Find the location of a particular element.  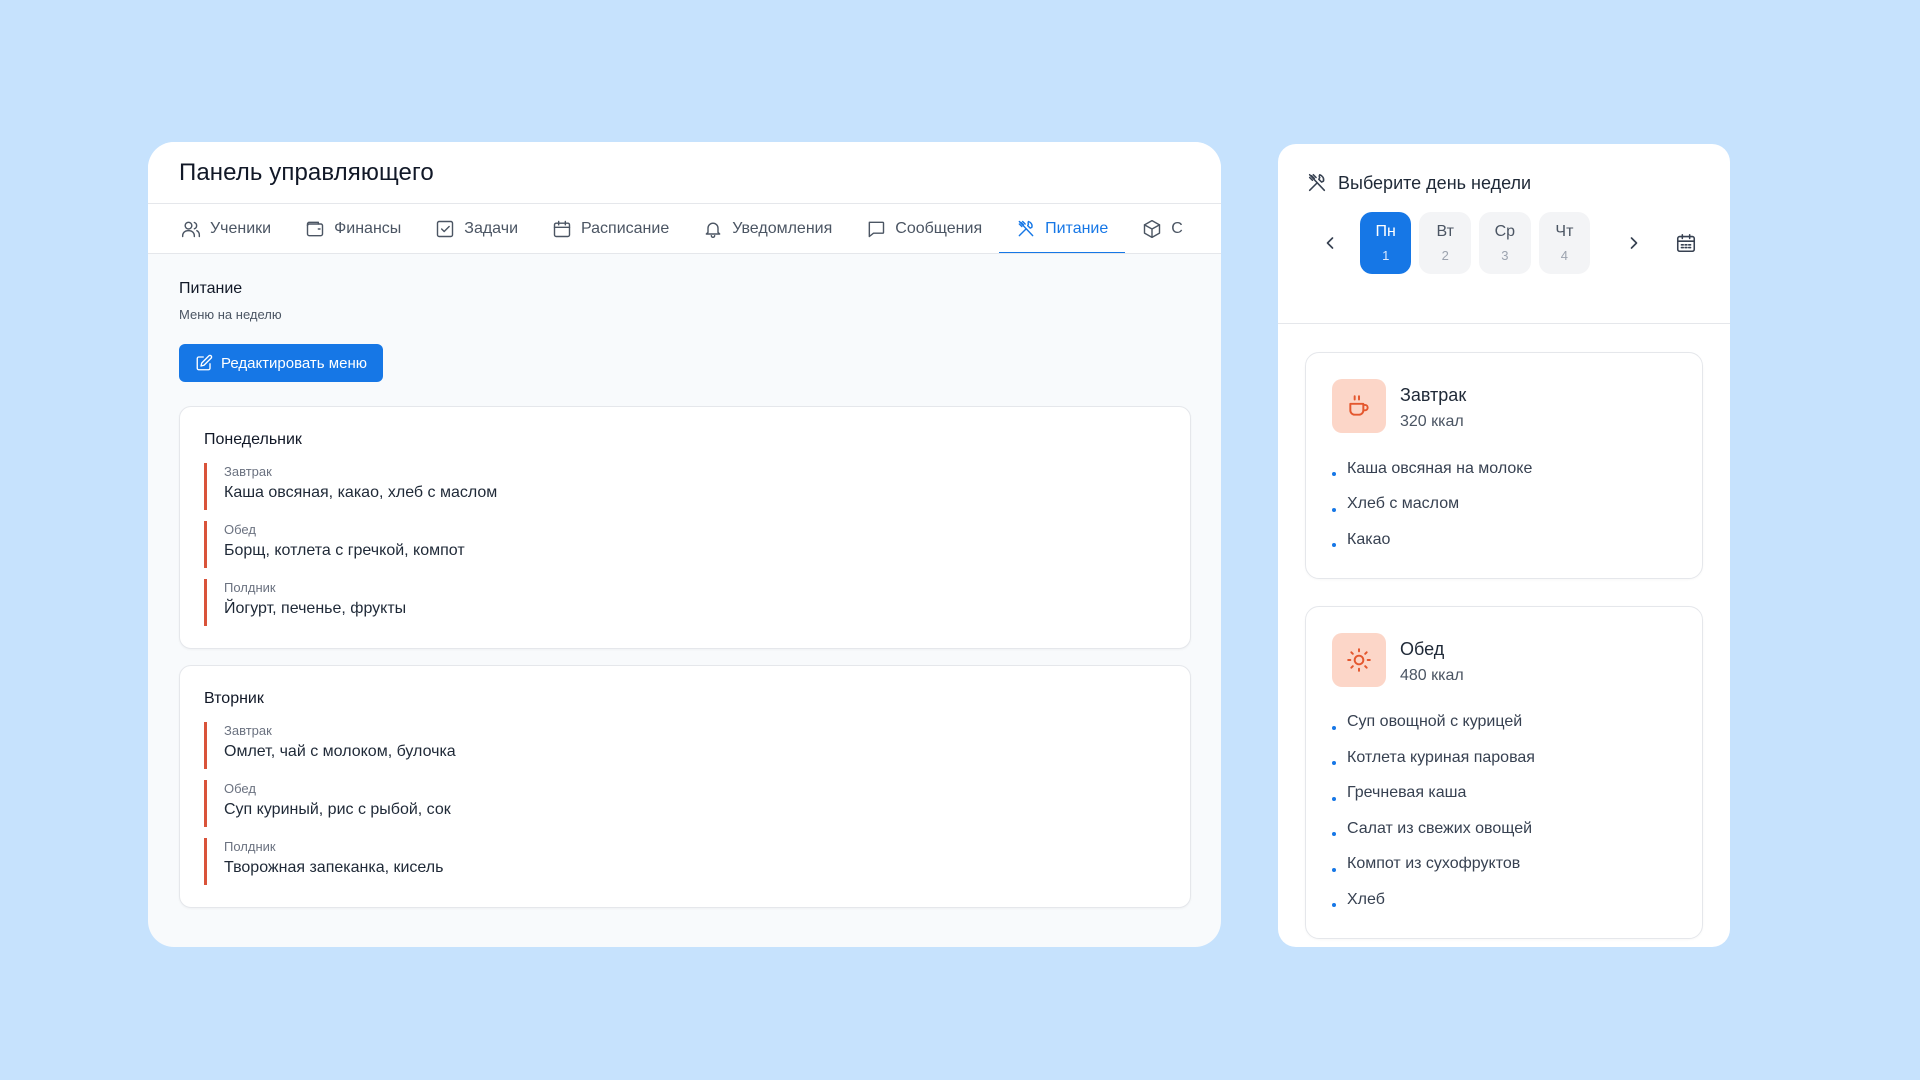

day-chip-mon: Пн 1 is located at coordinates (1385, 243).